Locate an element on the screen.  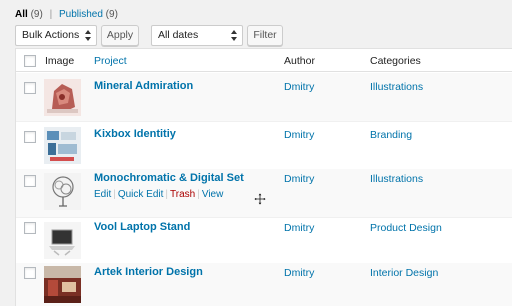
date-filter-value: All dates is located at coordinates (178, 35).